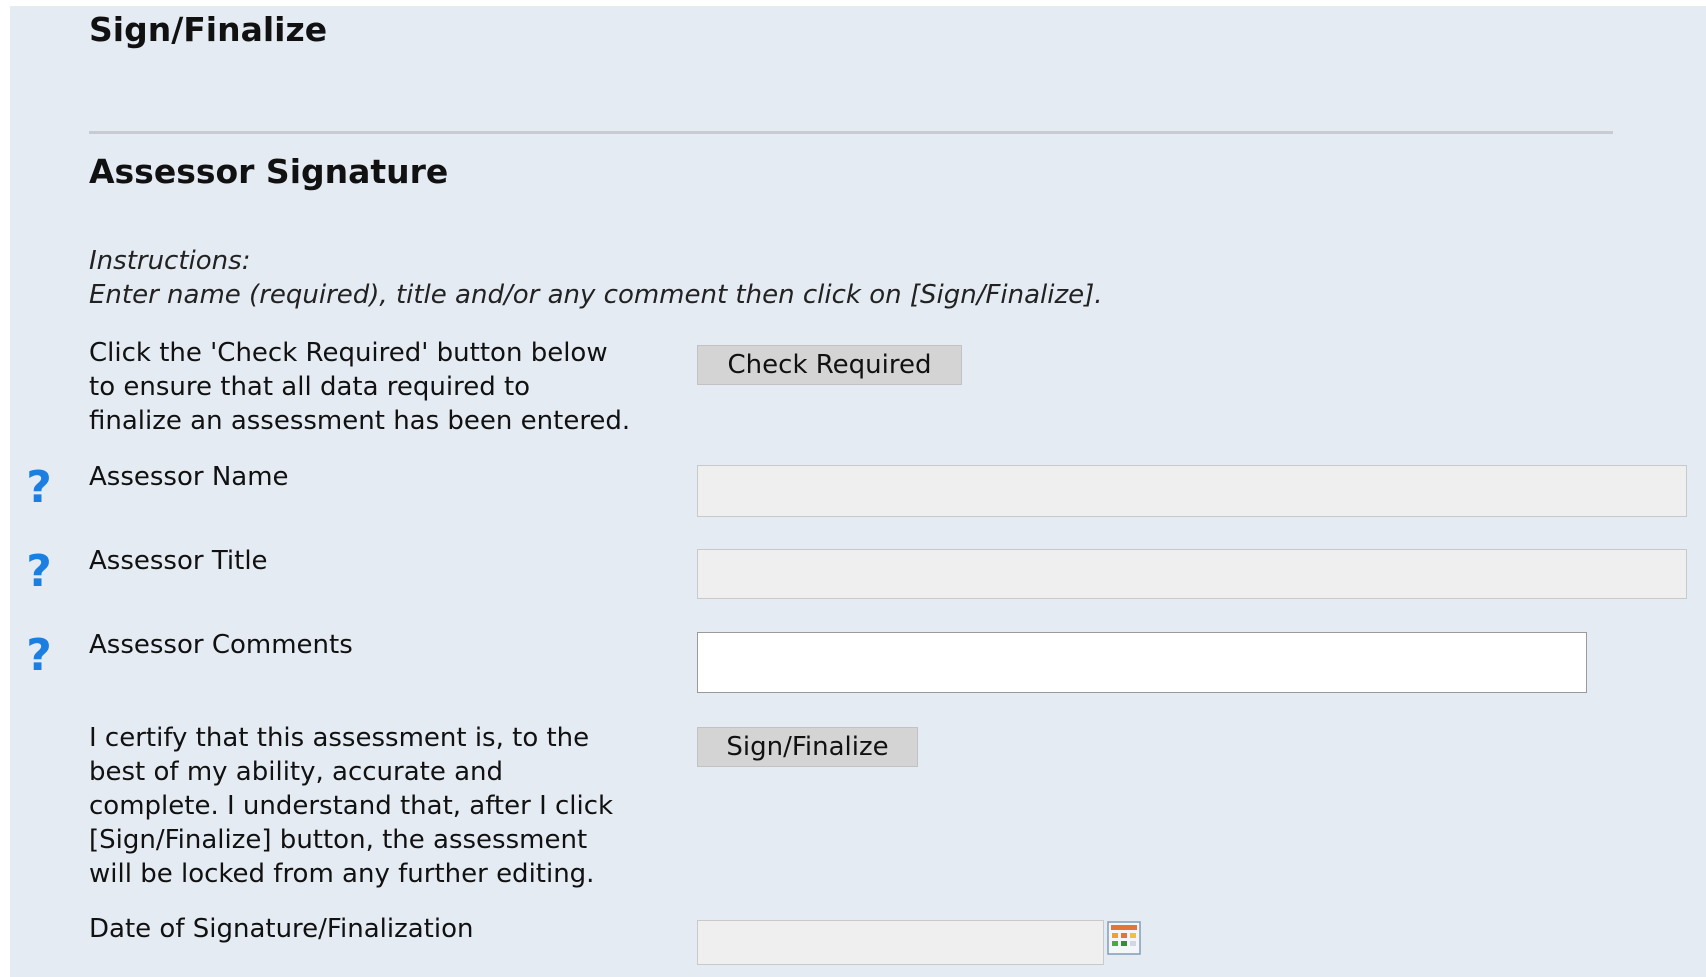 The width and height of the screenshot is (1706, 977). I want to click on certify-text-line: will be locked from any further editing., so click(342, 874).